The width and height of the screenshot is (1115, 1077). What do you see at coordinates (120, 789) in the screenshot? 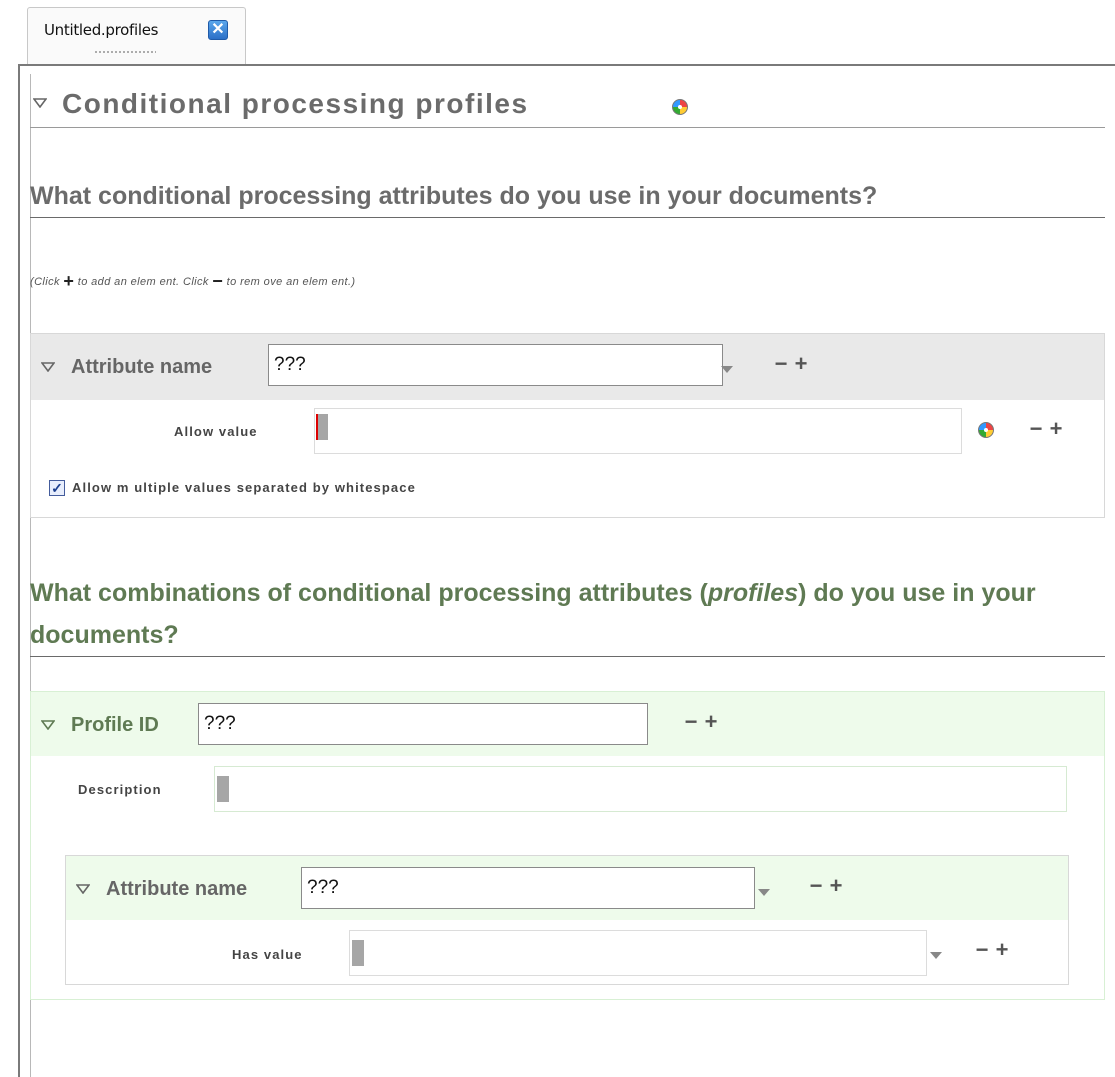
I see `description-label: Description` at bounding box center [120, 789].